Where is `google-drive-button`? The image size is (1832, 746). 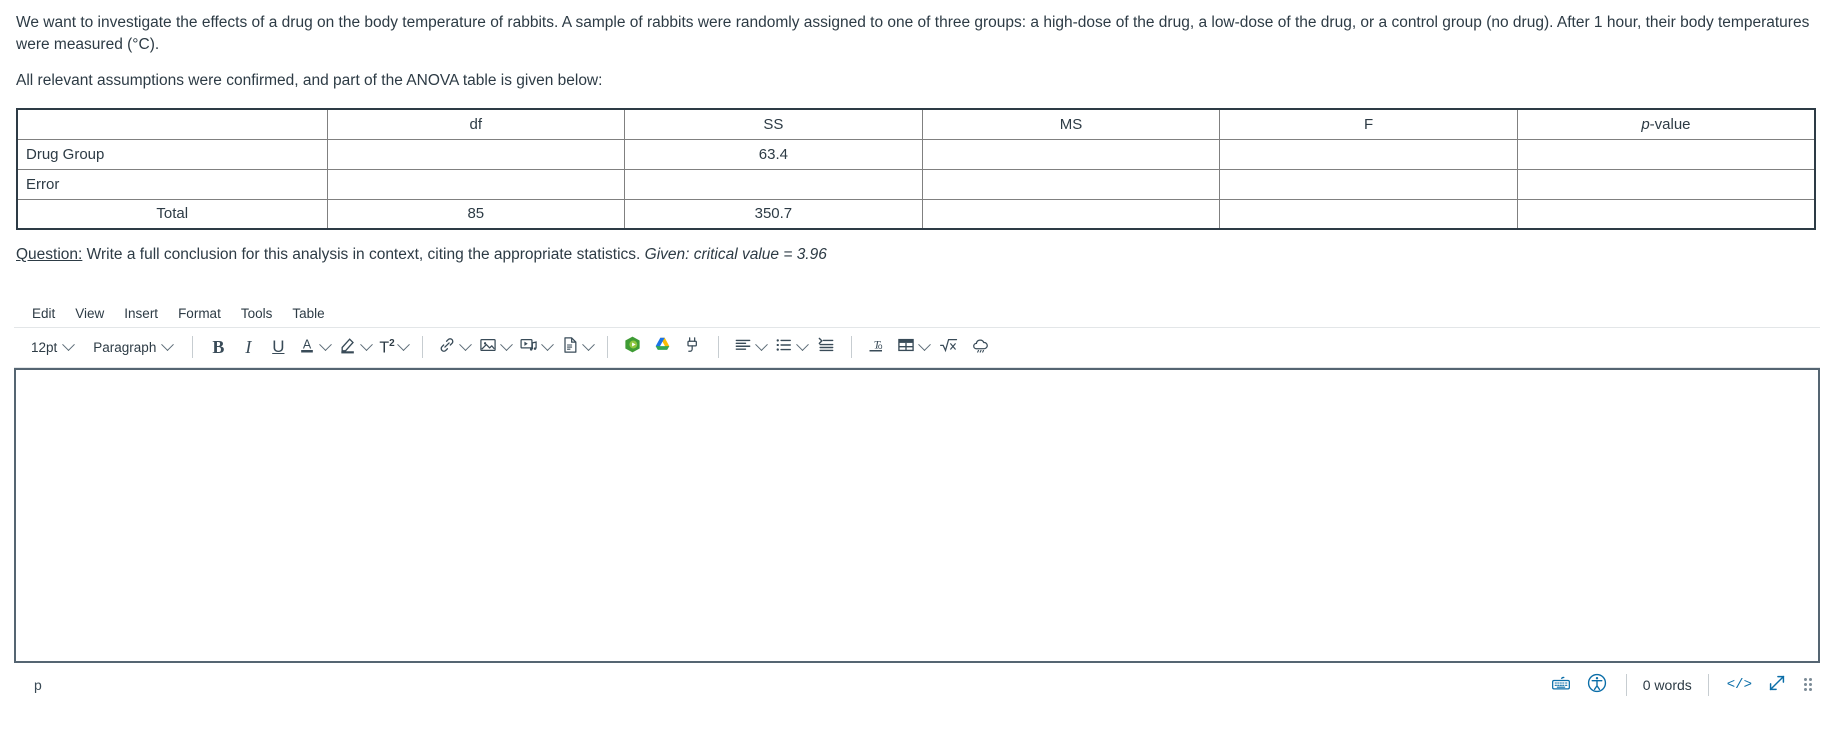
google-drive-button is located at coordinates (663, 347).